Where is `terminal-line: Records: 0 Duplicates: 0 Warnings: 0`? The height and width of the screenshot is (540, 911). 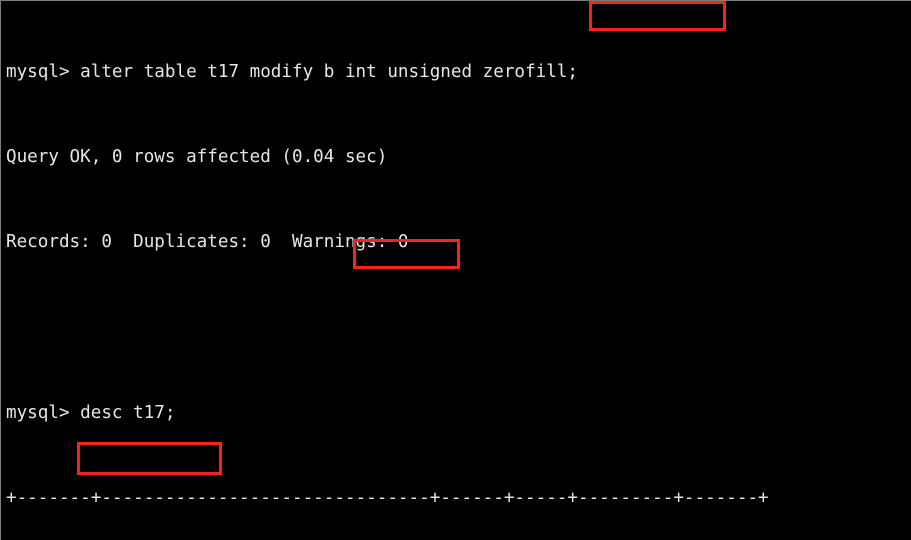
terminal-line: Records: 0 Duplicates: 0 Warnings: 0 is located at coordinates (207, 242).